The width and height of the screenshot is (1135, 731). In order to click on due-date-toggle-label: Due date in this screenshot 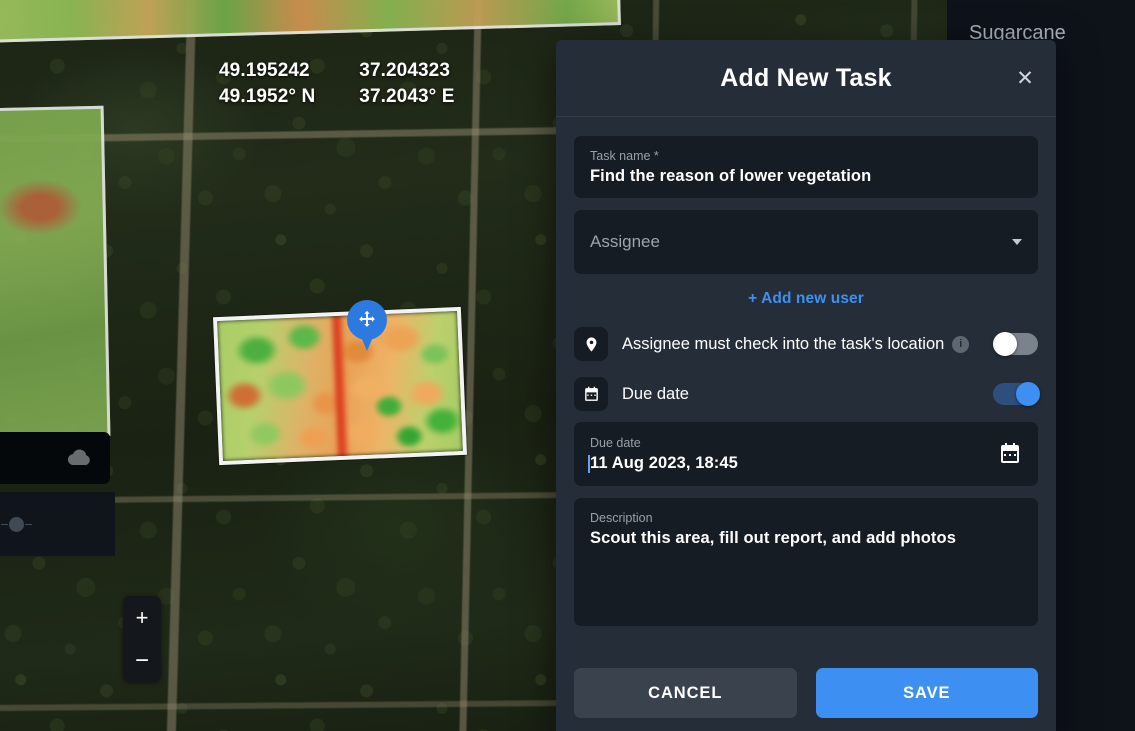, I will do `click(655, 393)`.